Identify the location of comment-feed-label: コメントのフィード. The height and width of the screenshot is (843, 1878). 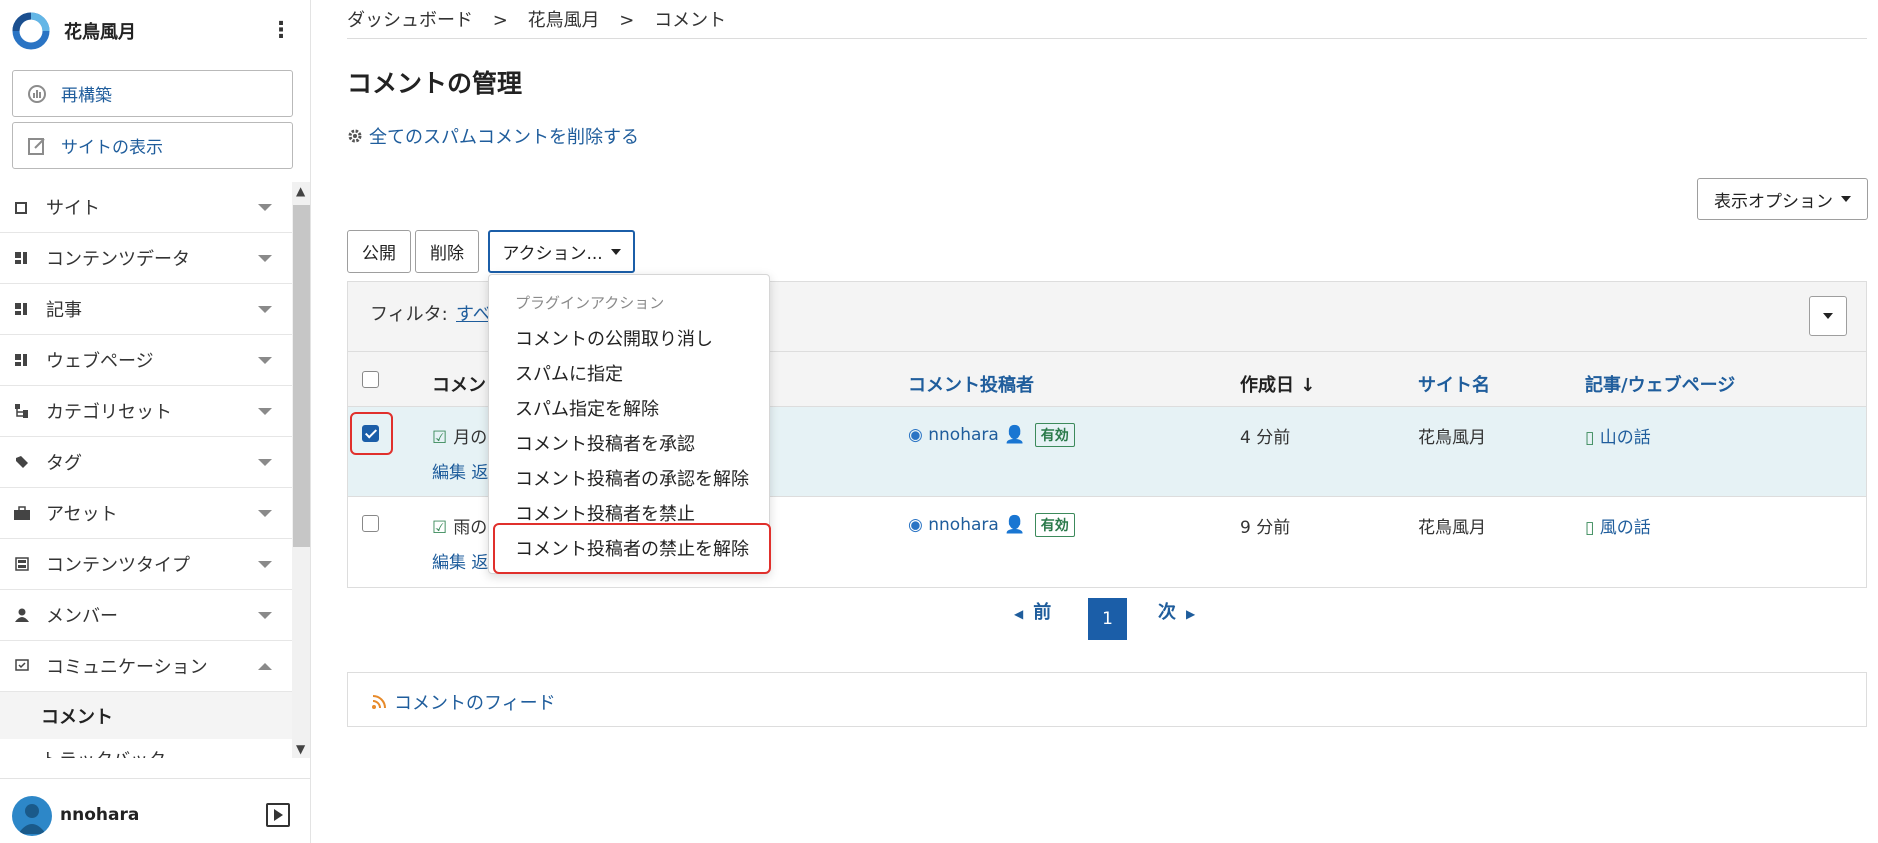
(475, 703).